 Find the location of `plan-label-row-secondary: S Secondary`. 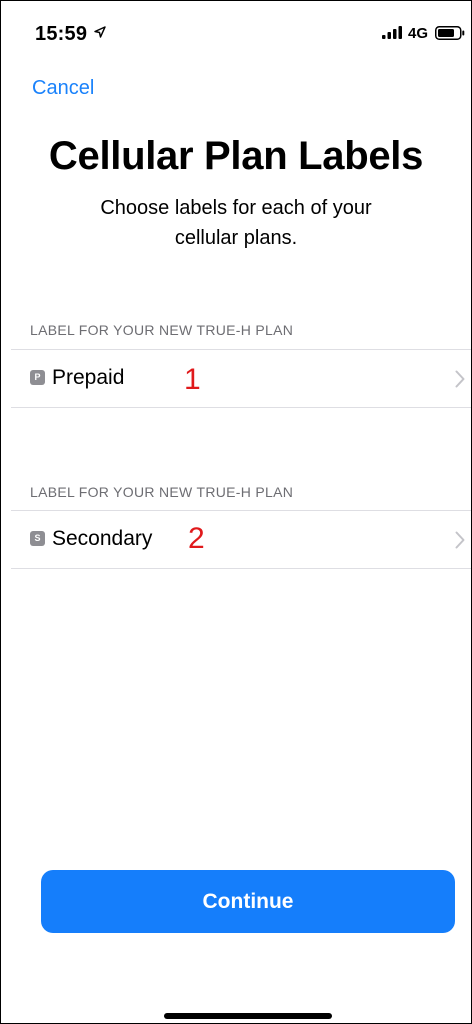

plan-label-row-secondary: S Secondary is located at coordinates (241, 539).